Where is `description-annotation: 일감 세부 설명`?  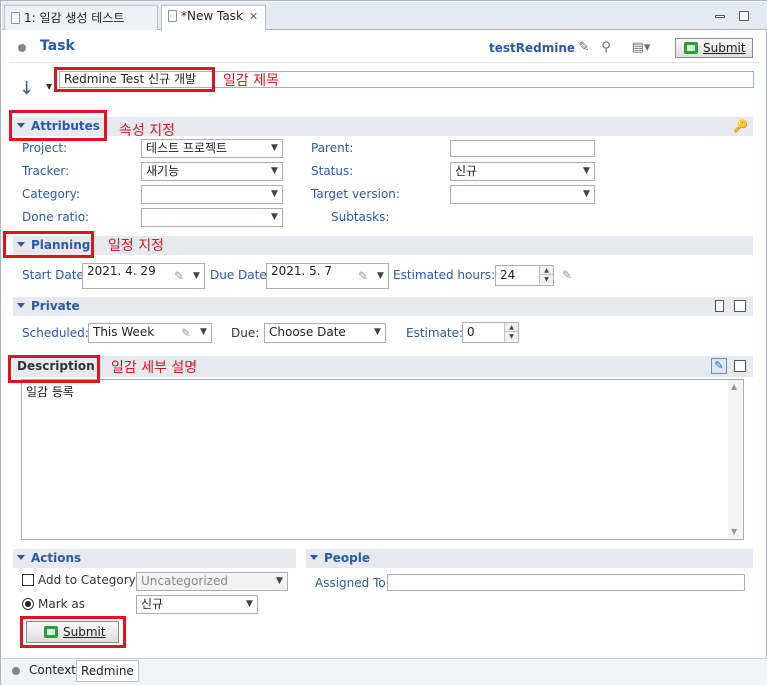
description-annotation: 일감 세부 설명 is located at coordinates (154, 368).